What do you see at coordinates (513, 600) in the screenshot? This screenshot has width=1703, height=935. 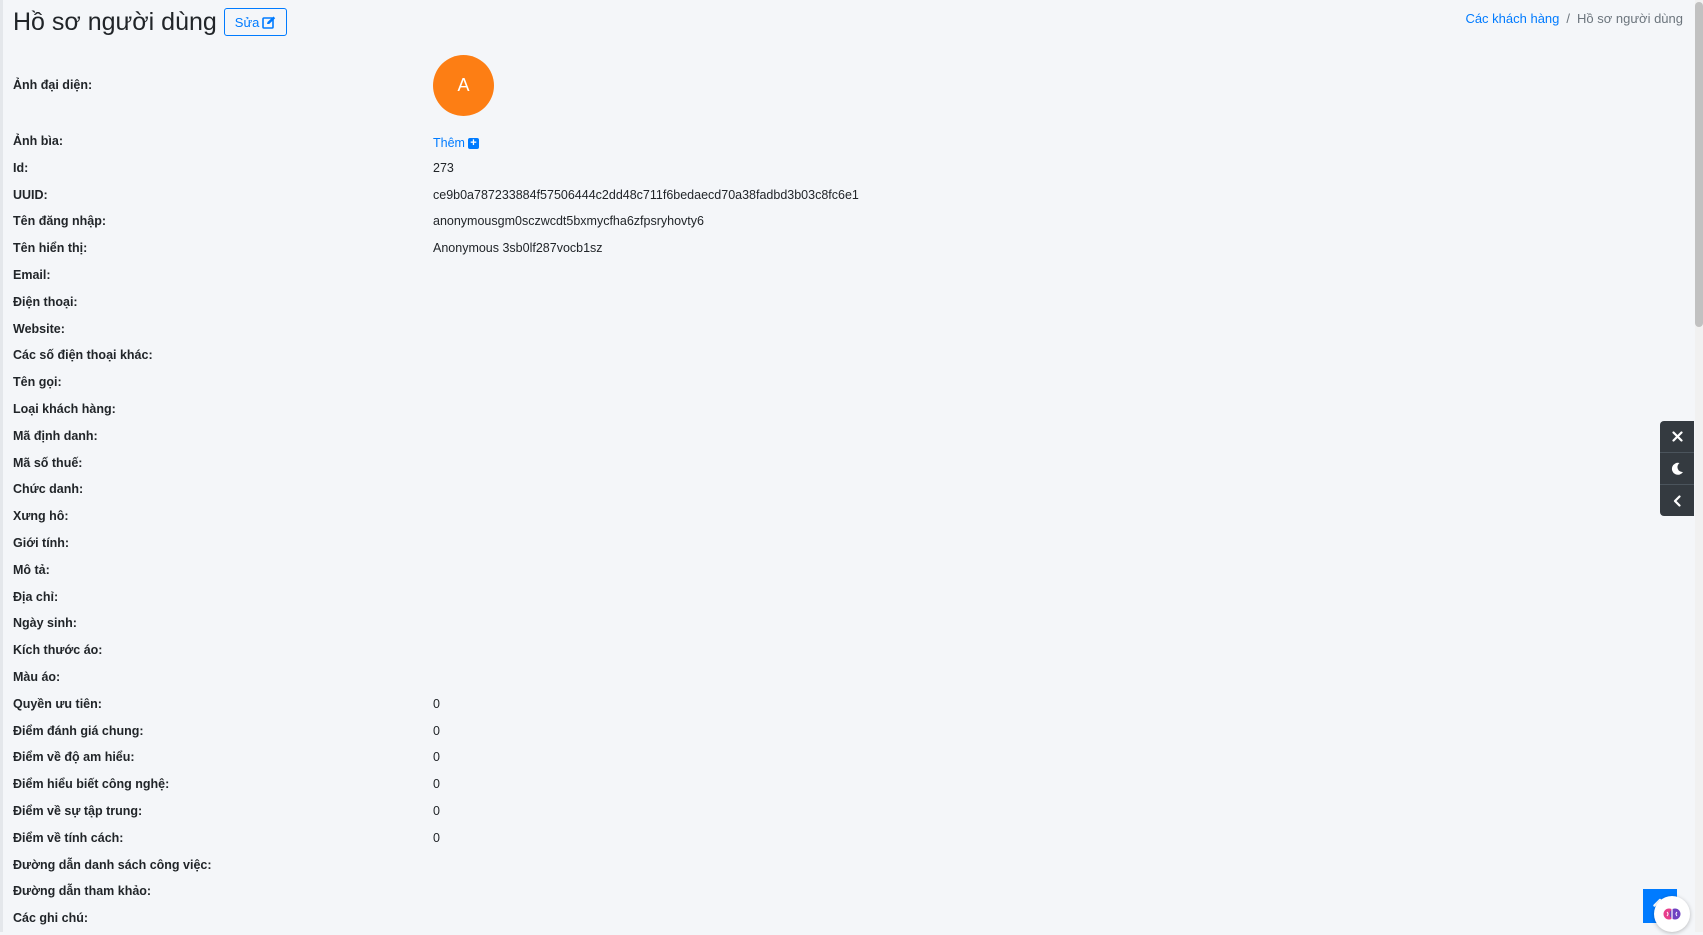 I see `field-row: Địa chỉ:` at bounding box center [513, 600].